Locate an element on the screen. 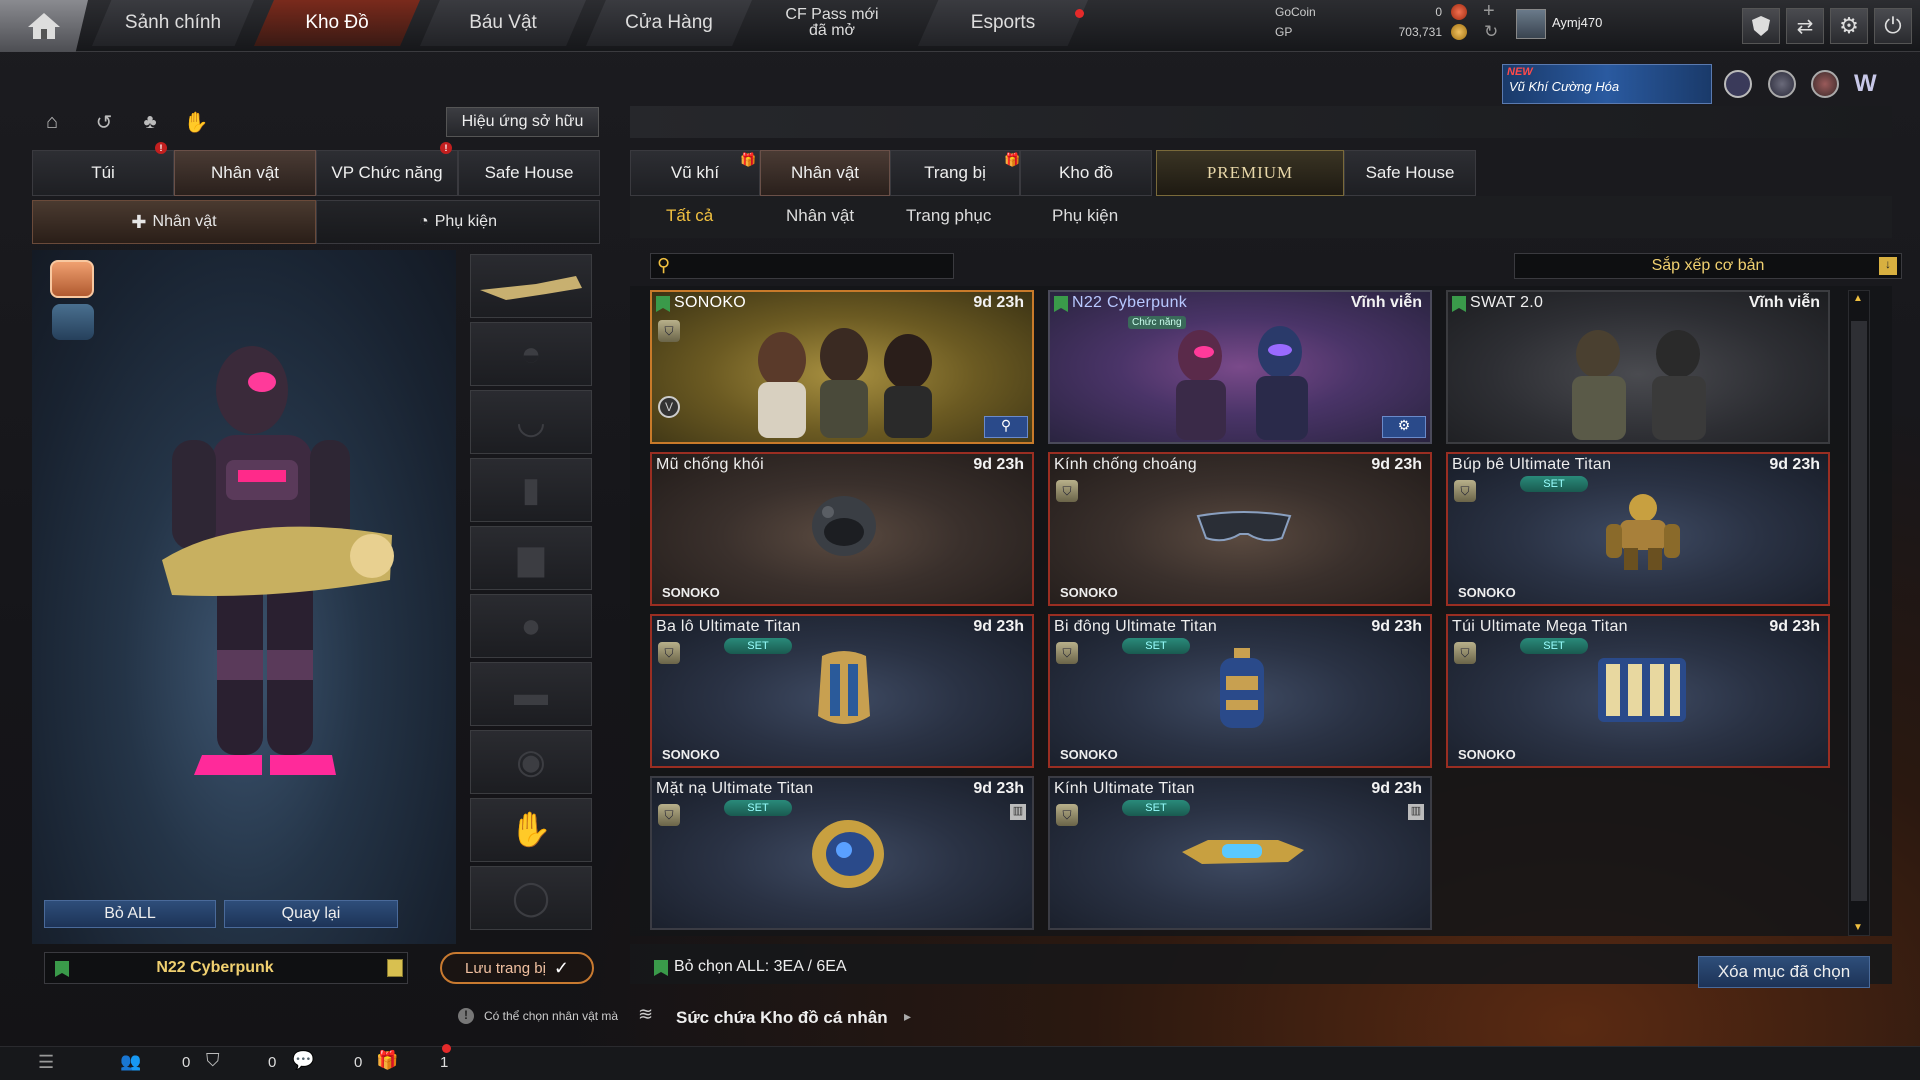 This screenshot has width=1920, height=1080. select-all-status: Bỏ chọn ALL: 3EA / 6EA is located at coordinates (760, 967).